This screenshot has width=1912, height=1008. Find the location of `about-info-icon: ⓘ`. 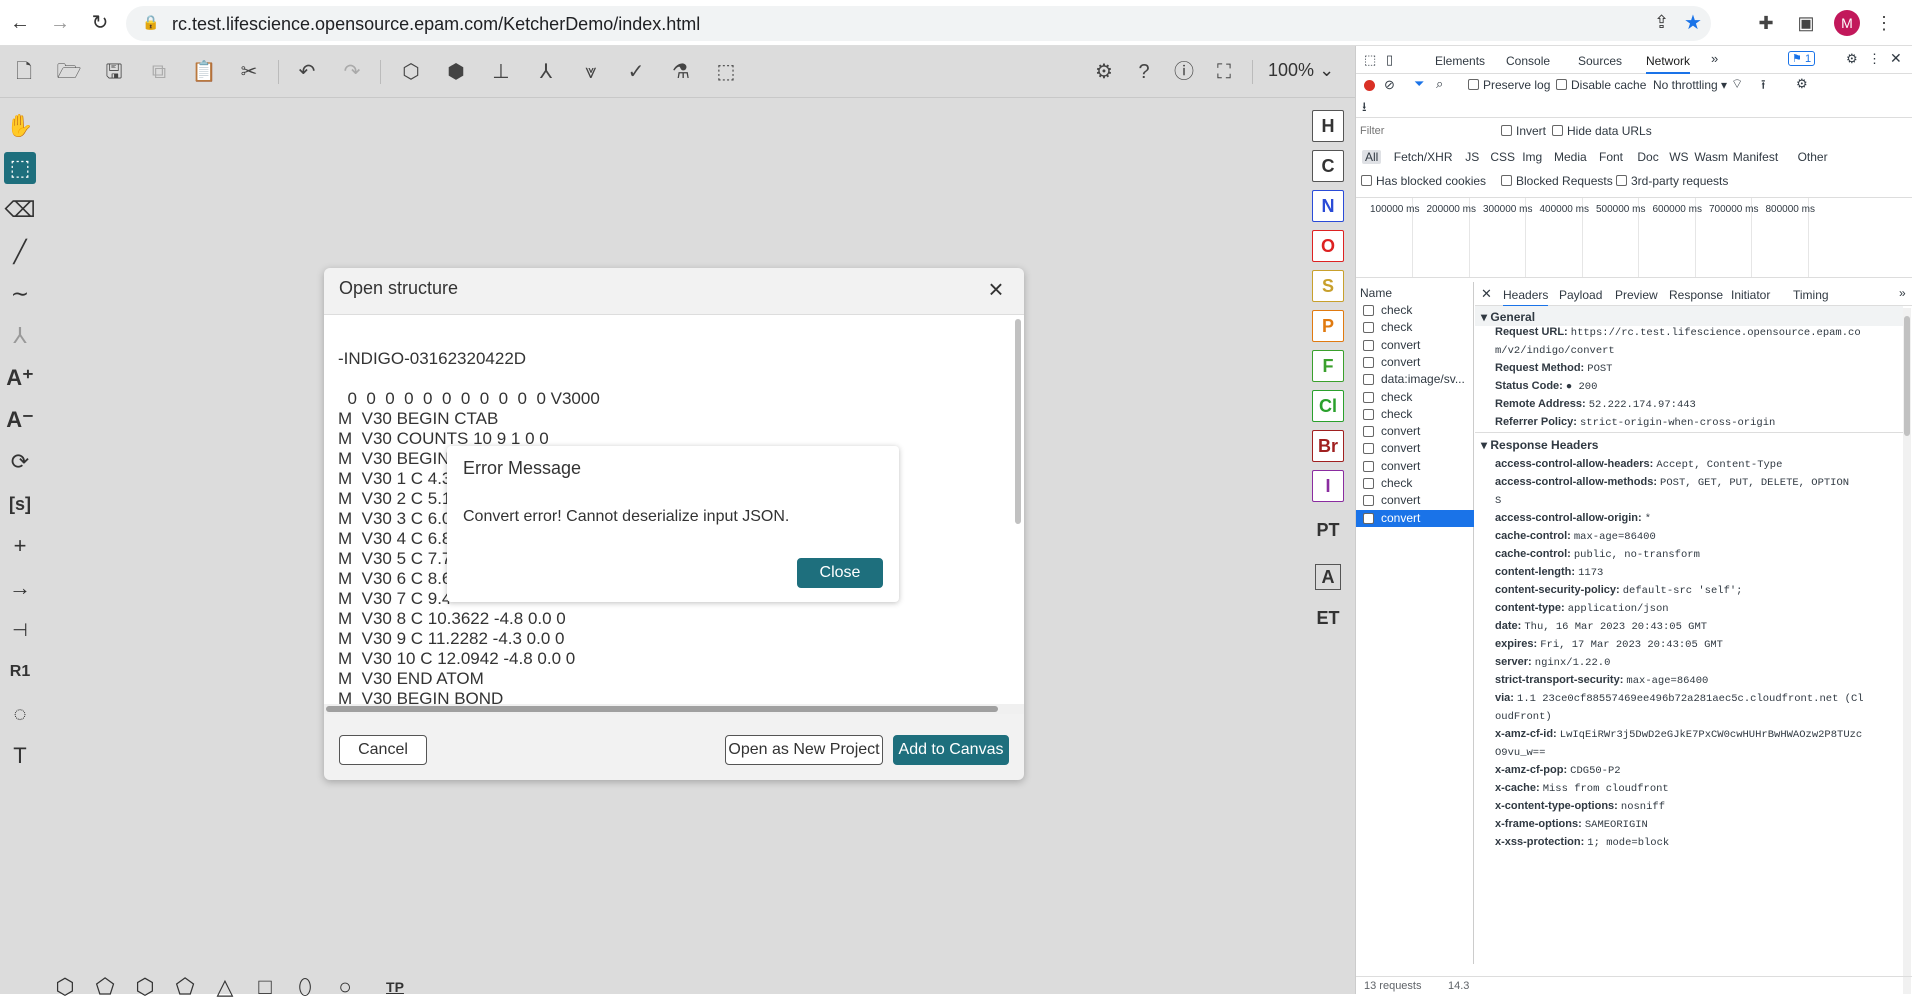

about-info-icon: ⓘ is located at coordinates (1184, 72).